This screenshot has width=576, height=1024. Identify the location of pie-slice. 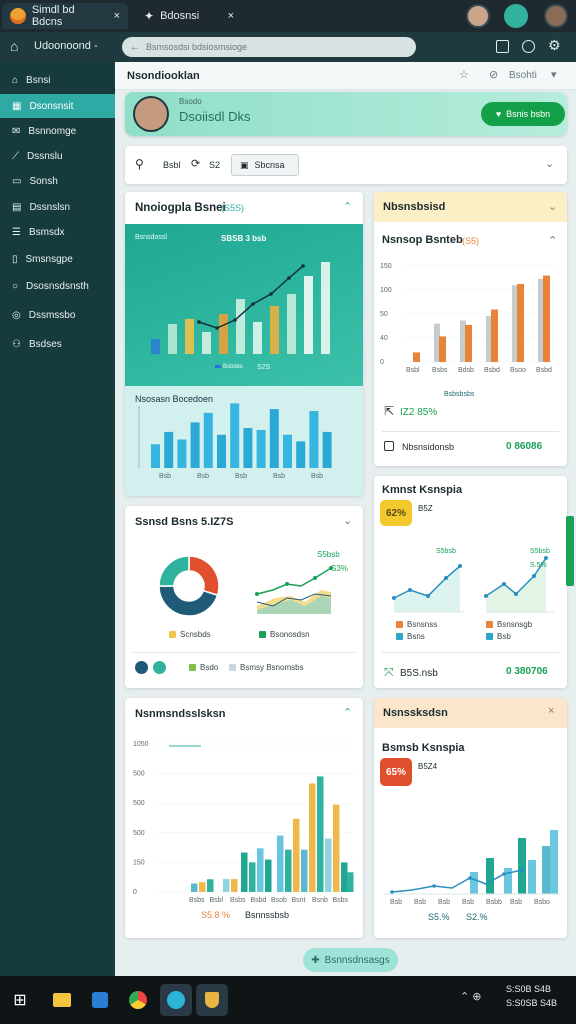
(174, 571).